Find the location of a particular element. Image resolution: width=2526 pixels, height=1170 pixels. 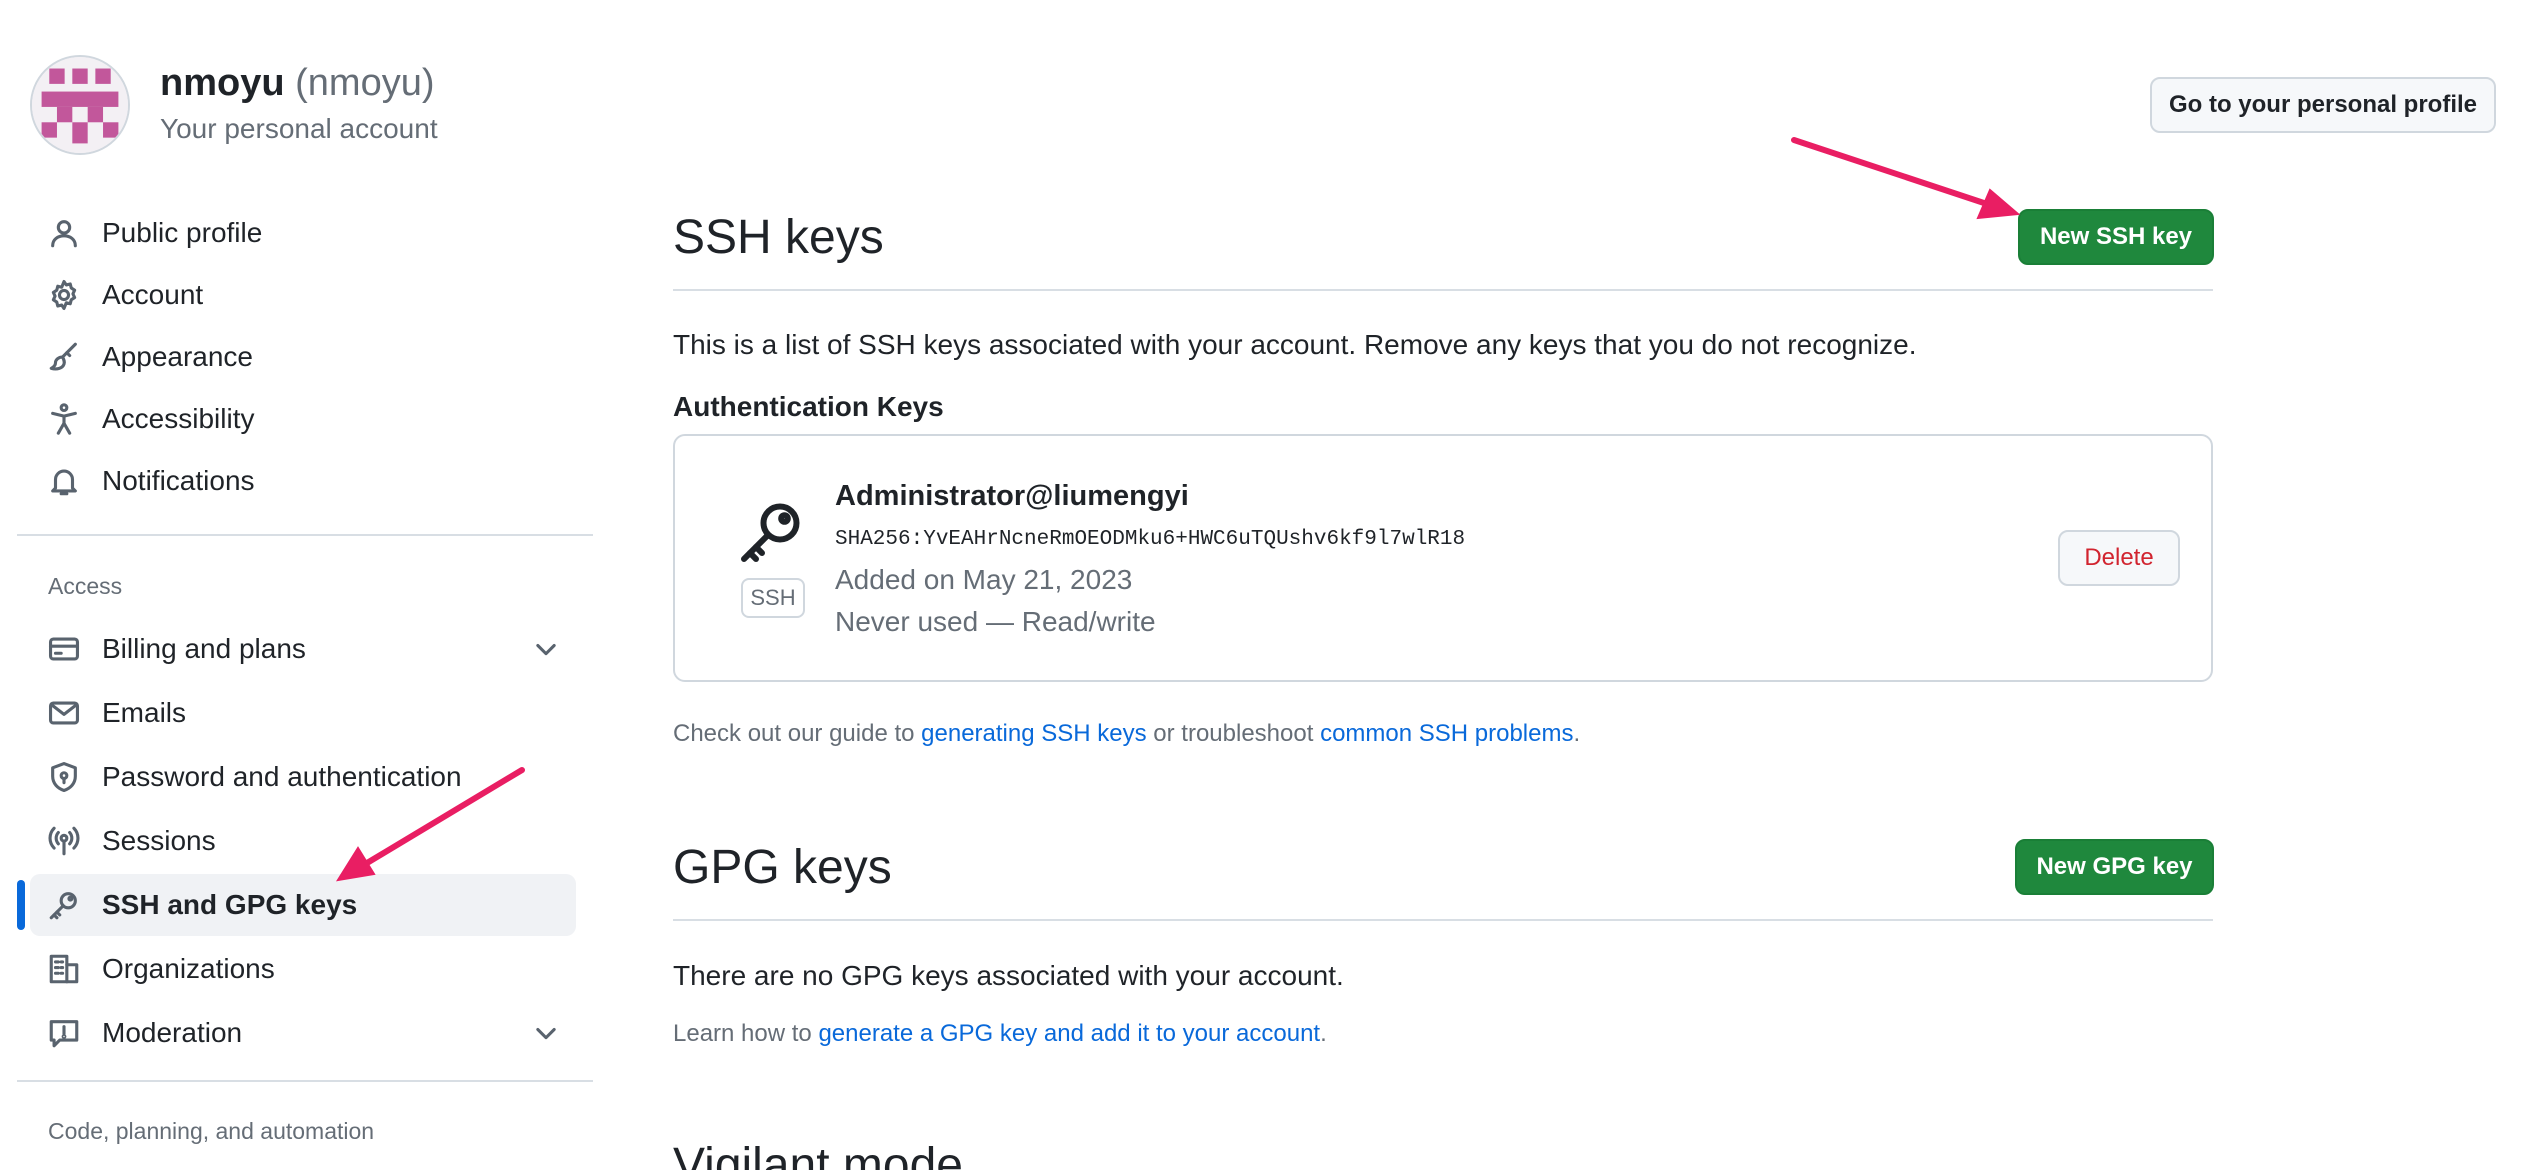

sidebar-item-password-authentication: Password and authentication is located at coordinates (303, 777).